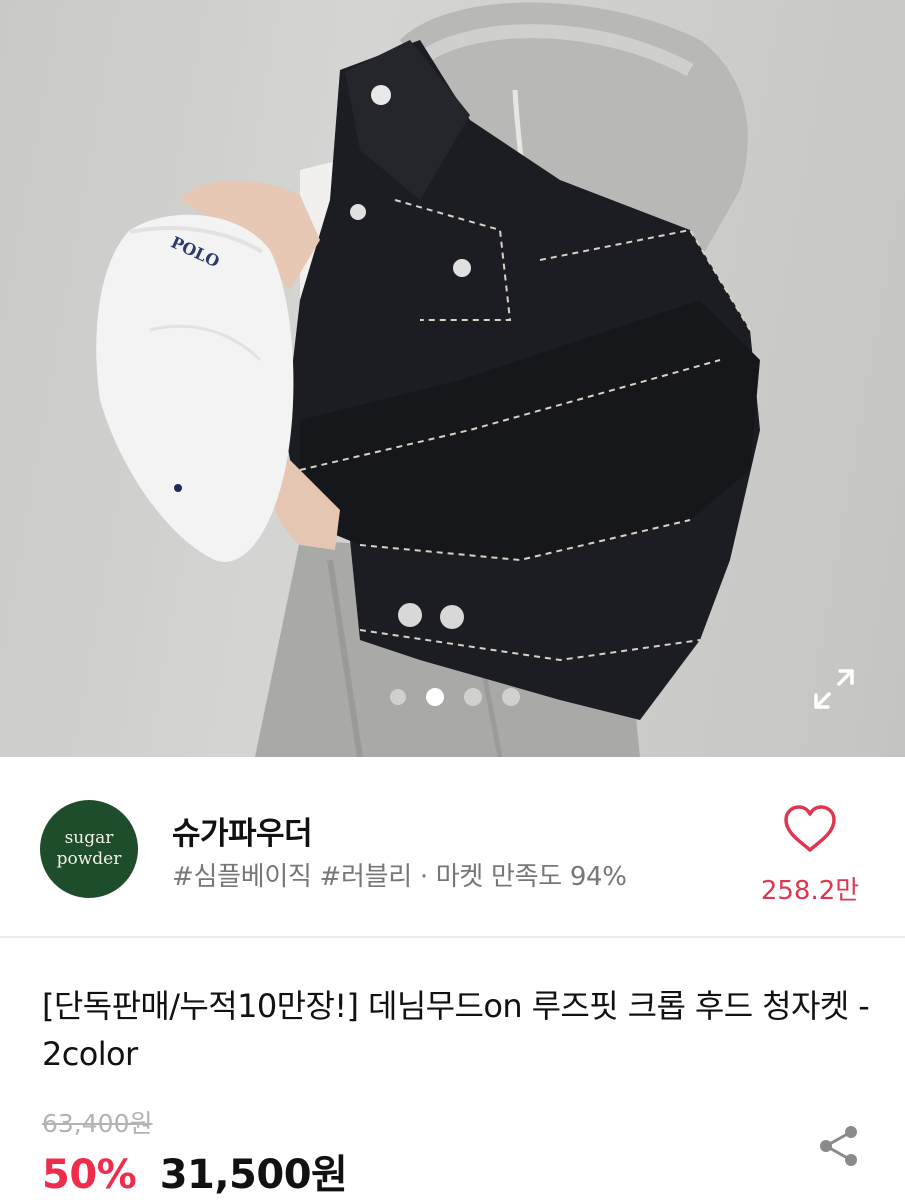  I want to click on original-price: 63,400원, so click(97, 1123).